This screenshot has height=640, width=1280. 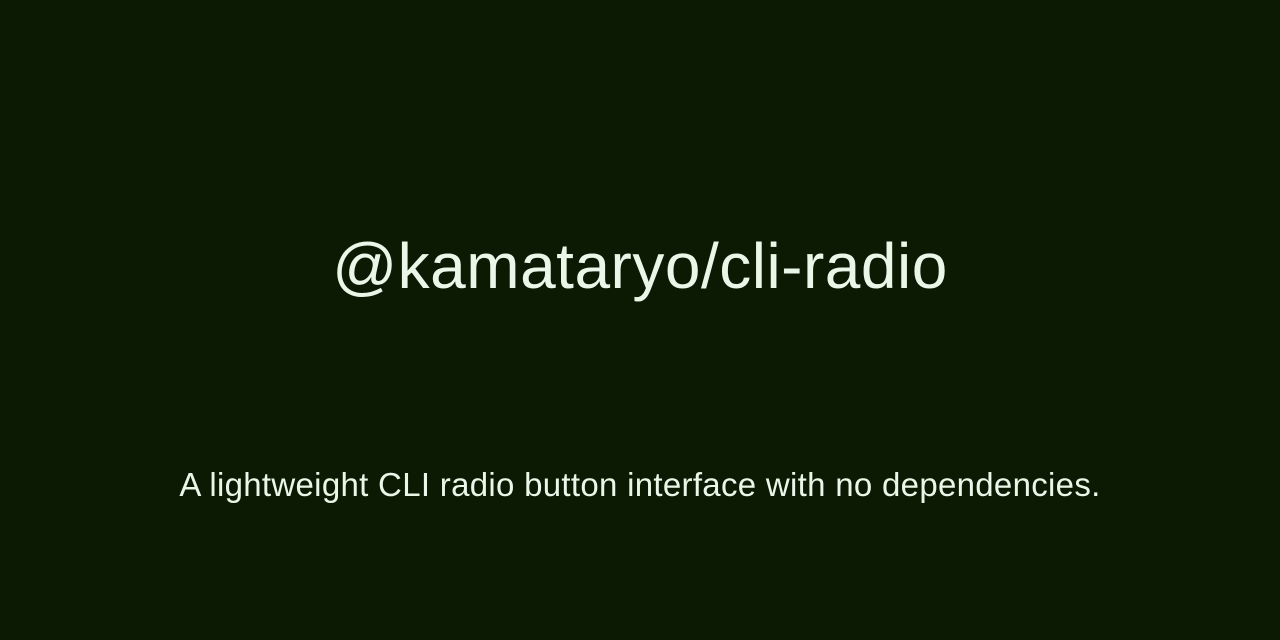 I want to click on package-name-title: @kamataryo/cli-radio, so click(x=640, y=266).